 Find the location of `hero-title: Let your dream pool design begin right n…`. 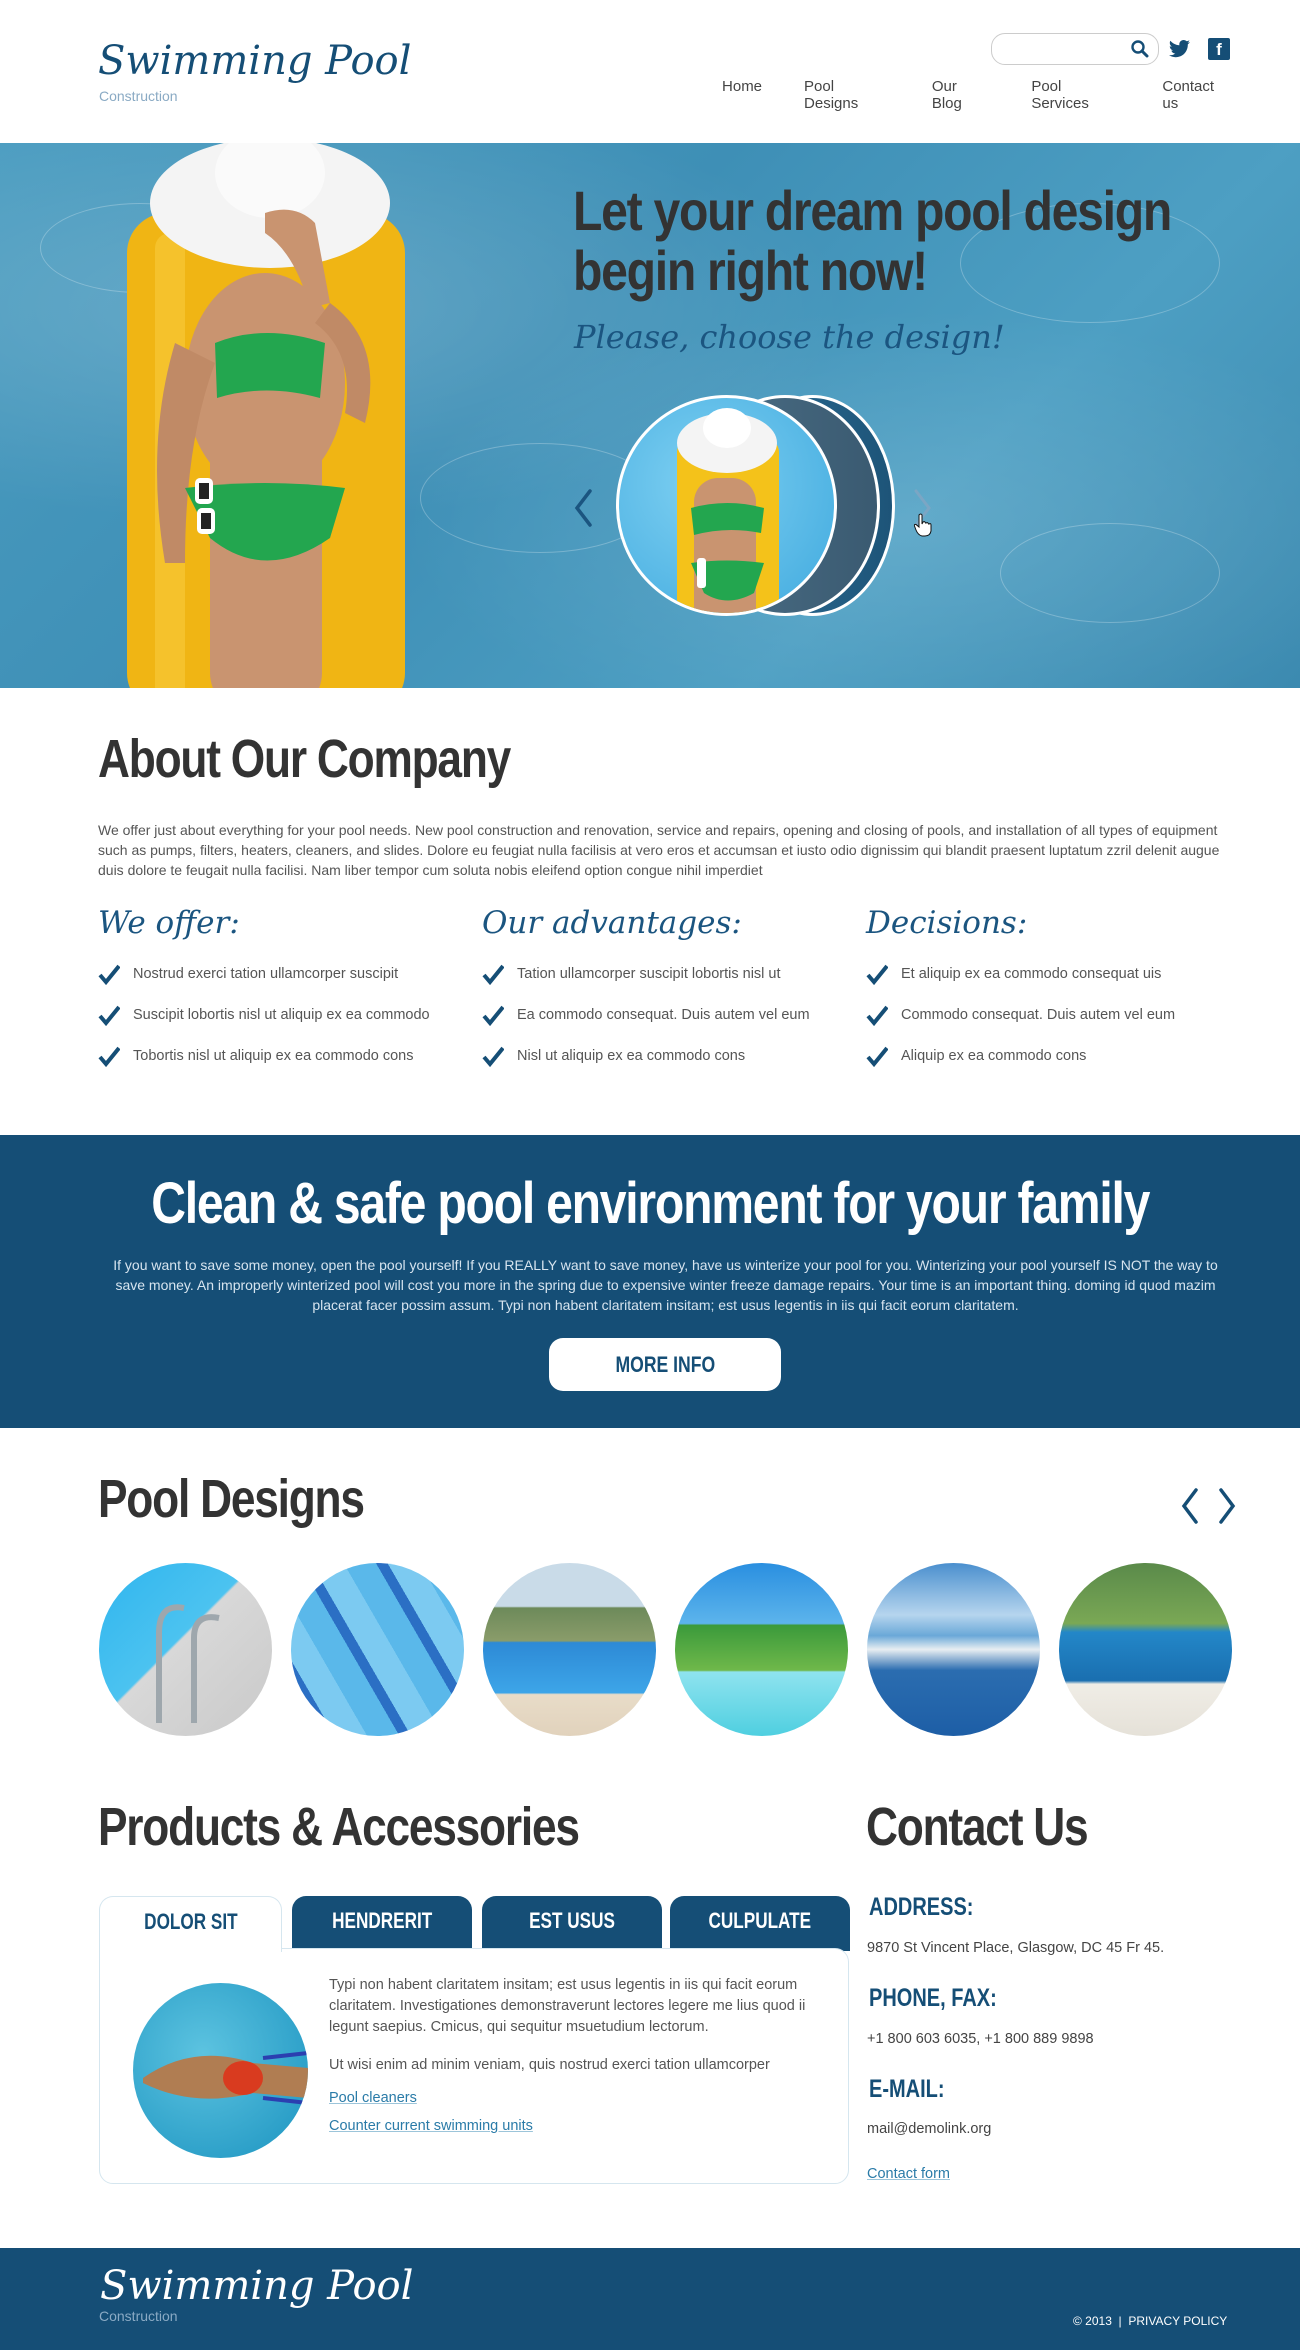

hero-title: Let your dream pool design begin right n… is located at coordinates (872, 240).